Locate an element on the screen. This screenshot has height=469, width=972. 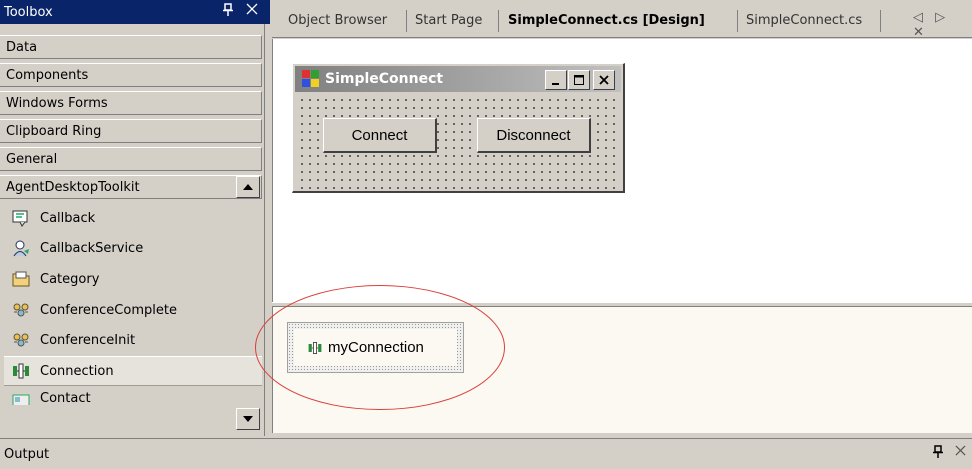
scroll-down-button is located at coordinates (248, 419).